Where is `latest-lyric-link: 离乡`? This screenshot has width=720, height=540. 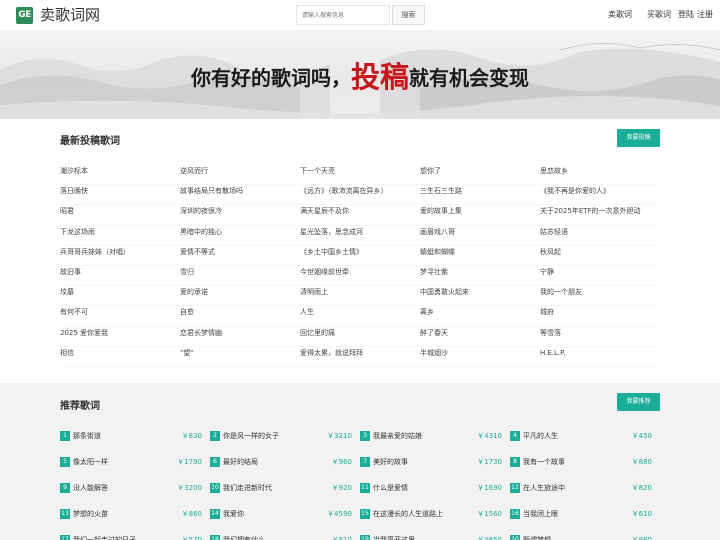 latest-lyric-link: 离乡 is located at coordinates (427, 312).